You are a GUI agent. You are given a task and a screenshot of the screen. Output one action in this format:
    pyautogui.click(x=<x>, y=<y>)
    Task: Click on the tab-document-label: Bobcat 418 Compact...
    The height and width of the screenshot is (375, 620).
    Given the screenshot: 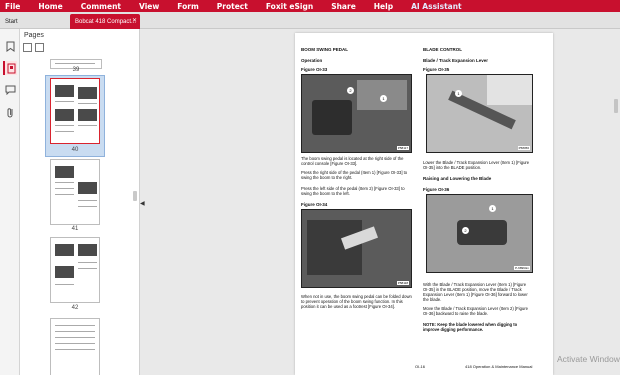 What is the action you would take?
    pyautogui.click(x=106, y=21)
    